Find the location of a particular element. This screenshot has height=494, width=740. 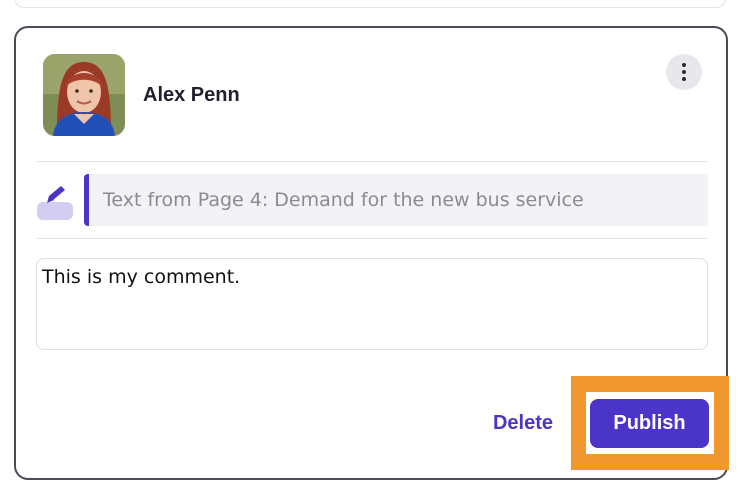

highlighter-icon is located at coordinates (54, 203).